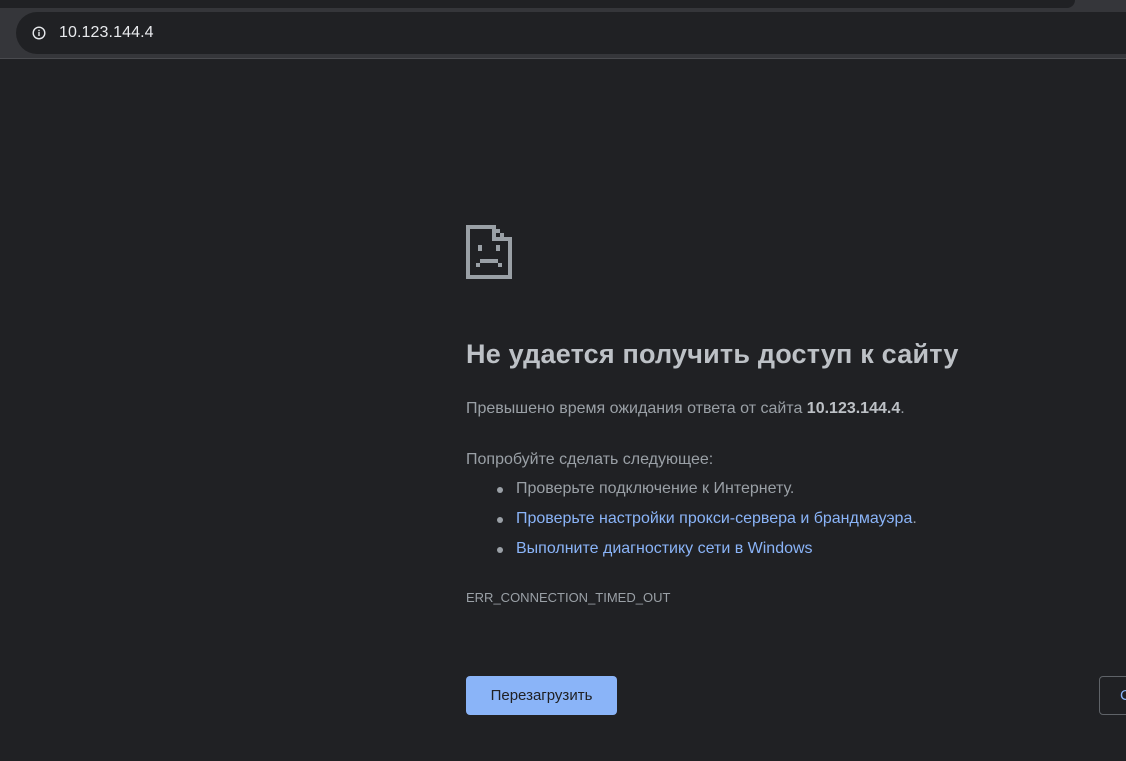 The image size is (1126, 761). I want to click on address-bar: 10.123.144.4, so click(571, 33).